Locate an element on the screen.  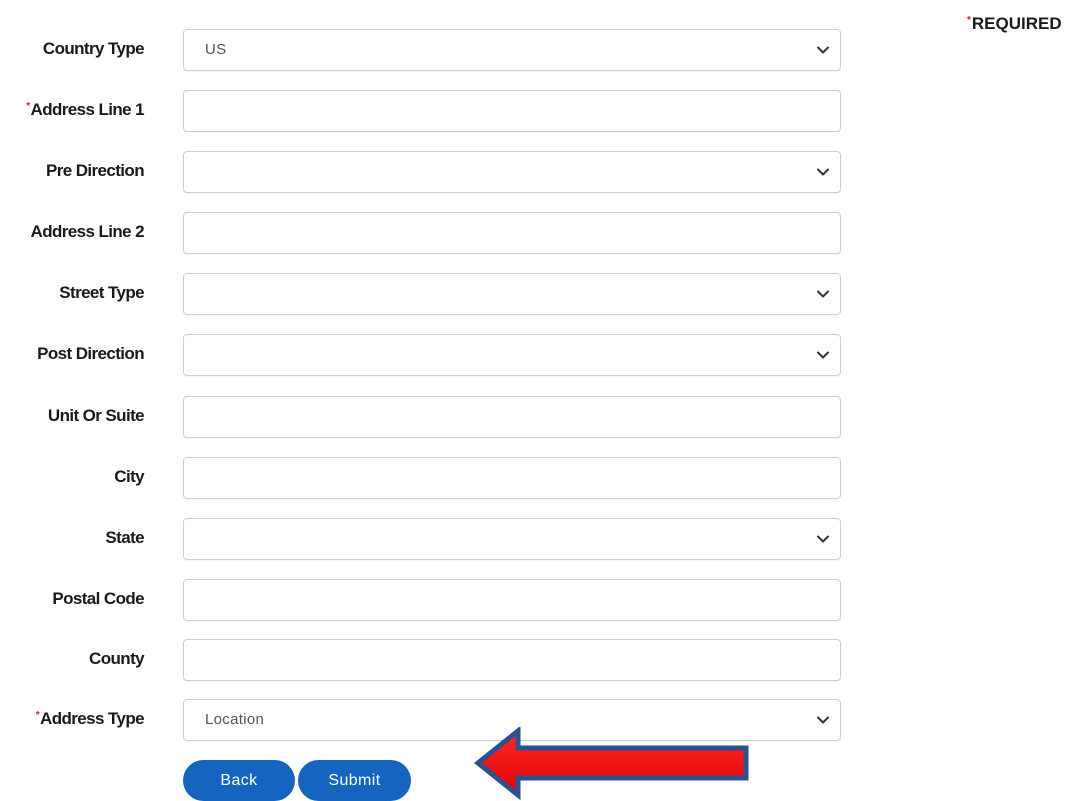
country-type-value: US is located at coordinates (216, 49).